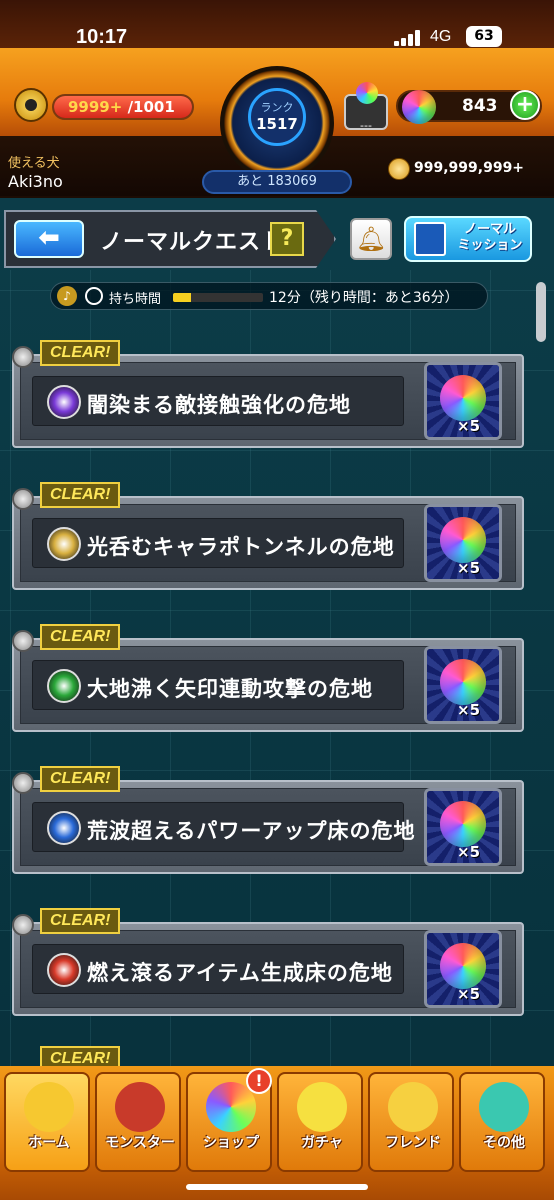  I want to click on coin-icon, so click(399, 169).